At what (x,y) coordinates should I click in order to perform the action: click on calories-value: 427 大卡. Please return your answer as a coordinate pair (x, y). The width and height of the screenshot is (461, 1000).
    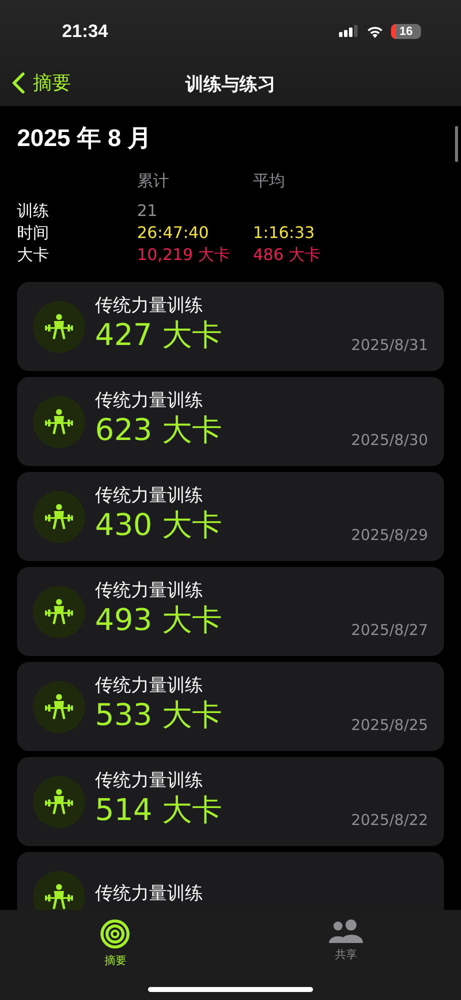
    Looking at the image, I should click on (158, 336).